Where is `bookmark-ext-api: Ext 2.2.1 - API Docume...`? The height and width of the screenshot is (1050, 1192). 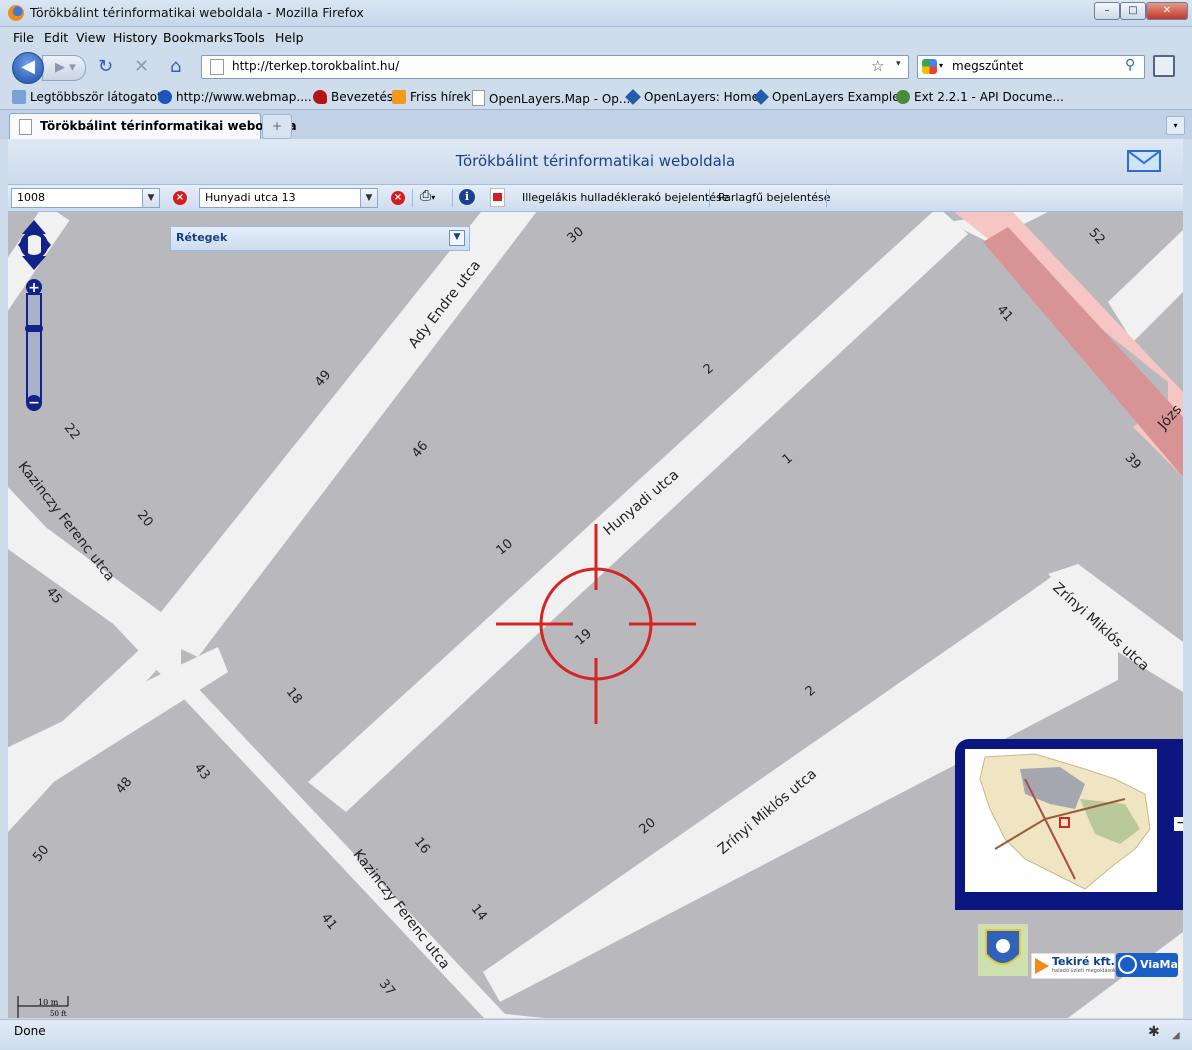 bookmark-ext-api: Ext 2.2.1 - API Docume... is located at coordinates (980, 97).